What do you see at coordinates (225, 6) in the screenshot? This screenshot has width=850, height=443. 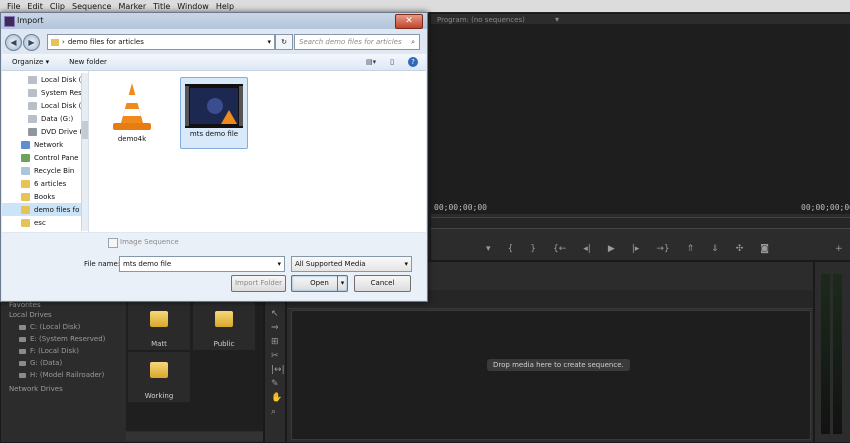 I see `menu-help: Help` at bounding box center [225, 6].